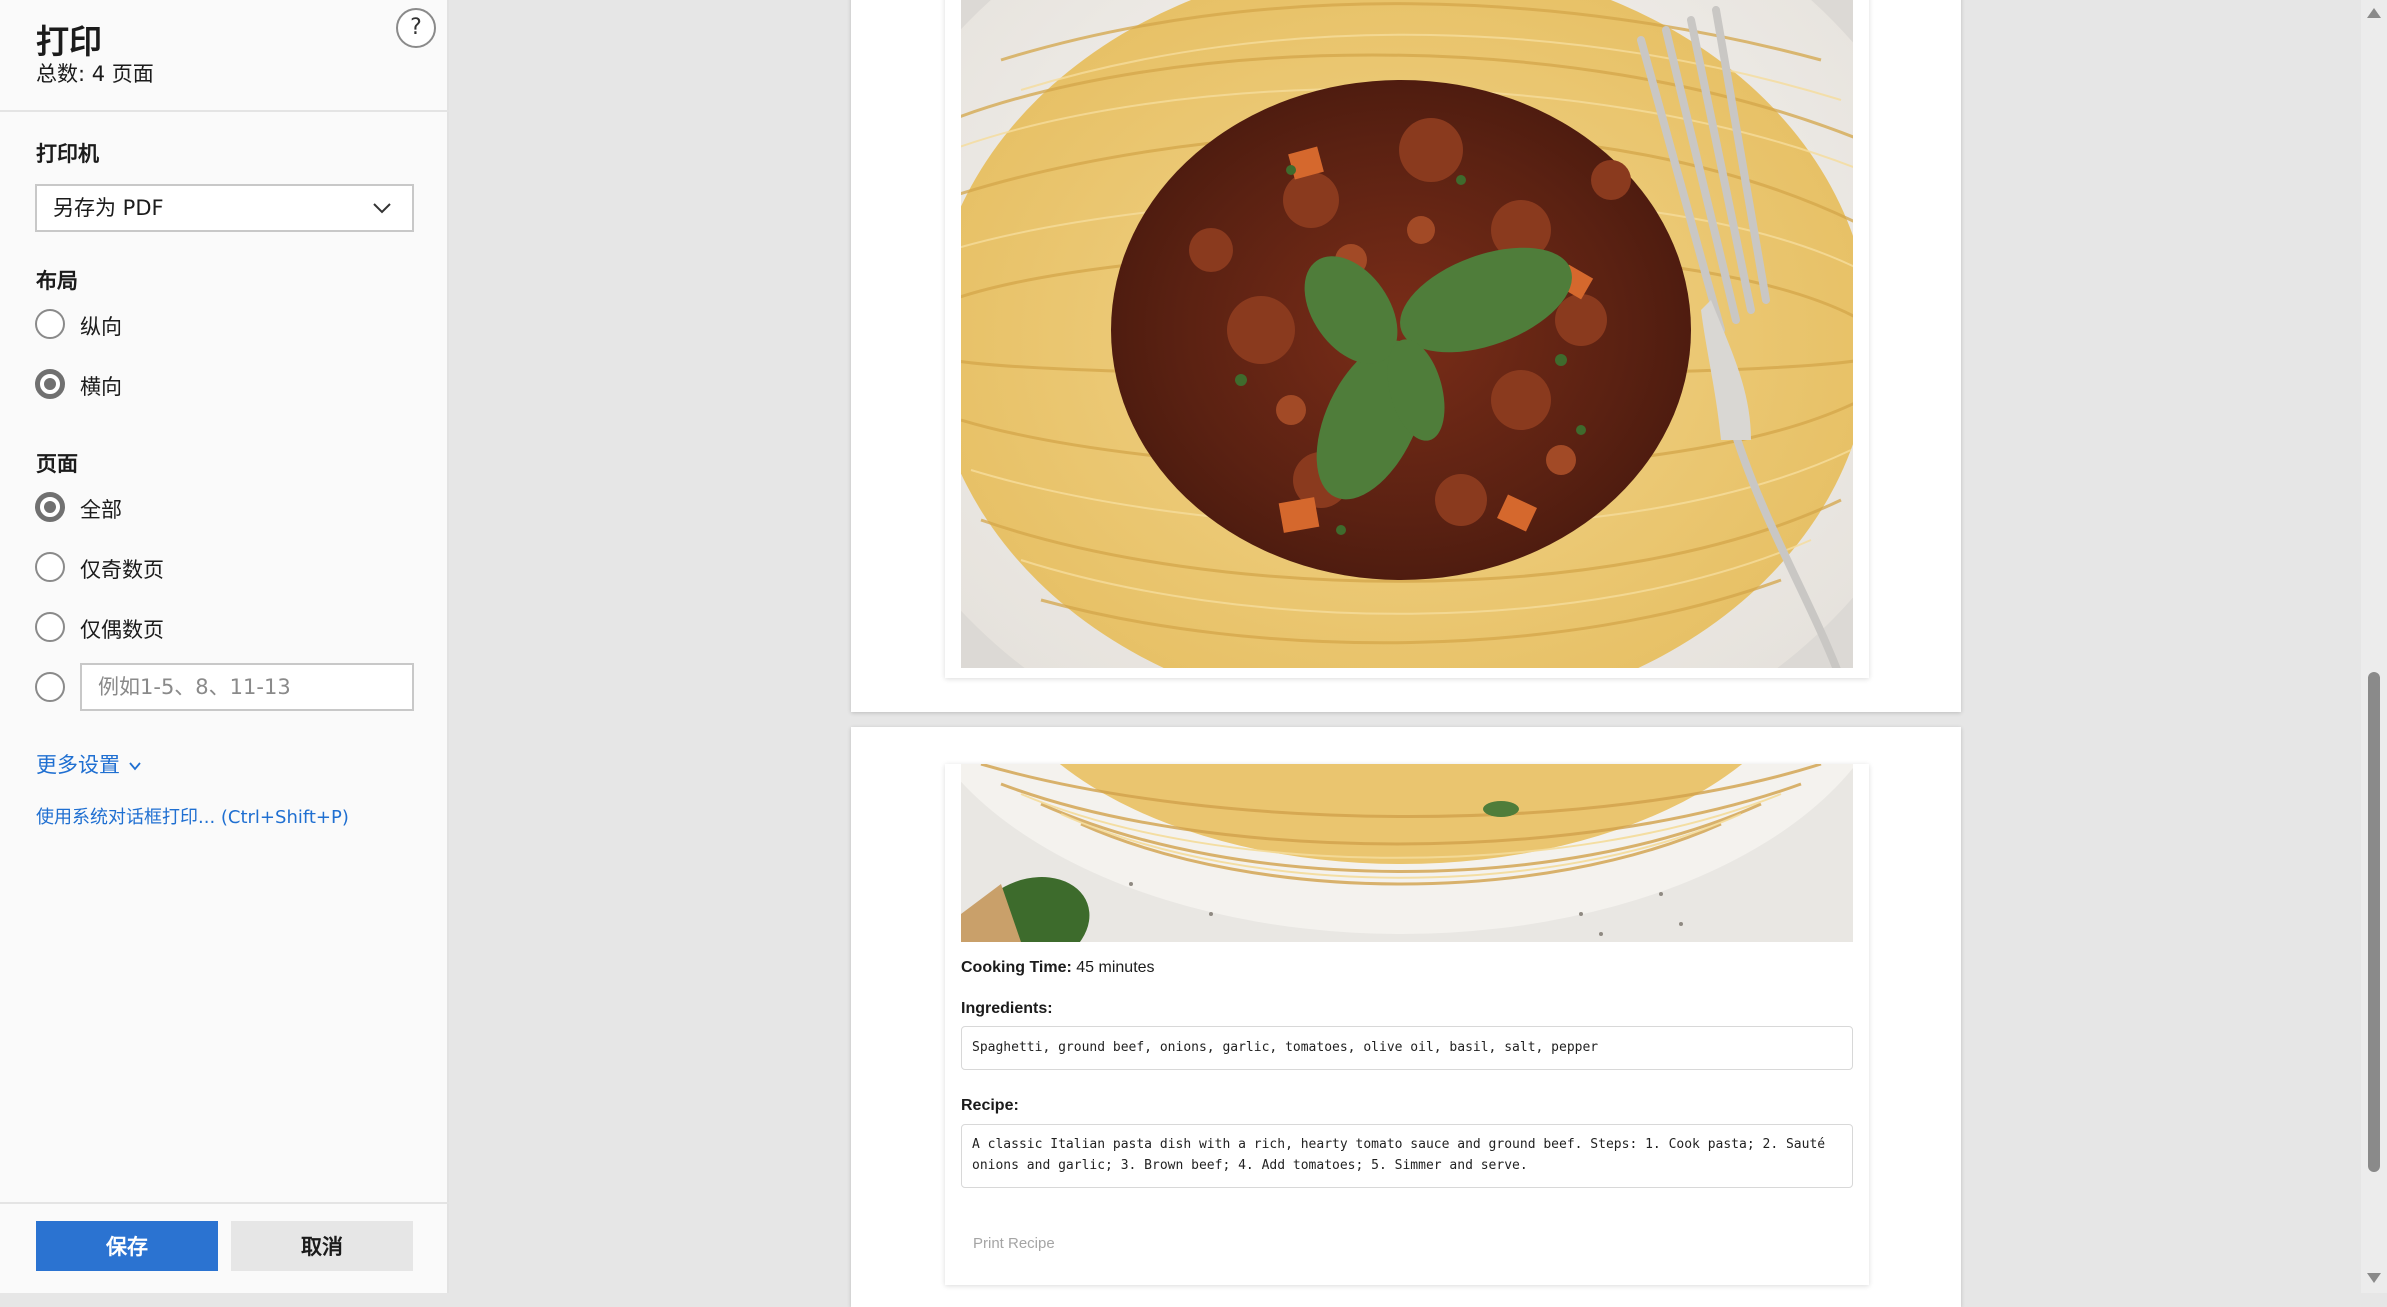  Describe the element at coordinates (192, 816) in the screenshot. I see `system-dialog-link: 使用系统对话框打印... (Ctrl+Shift+P)` at that location.